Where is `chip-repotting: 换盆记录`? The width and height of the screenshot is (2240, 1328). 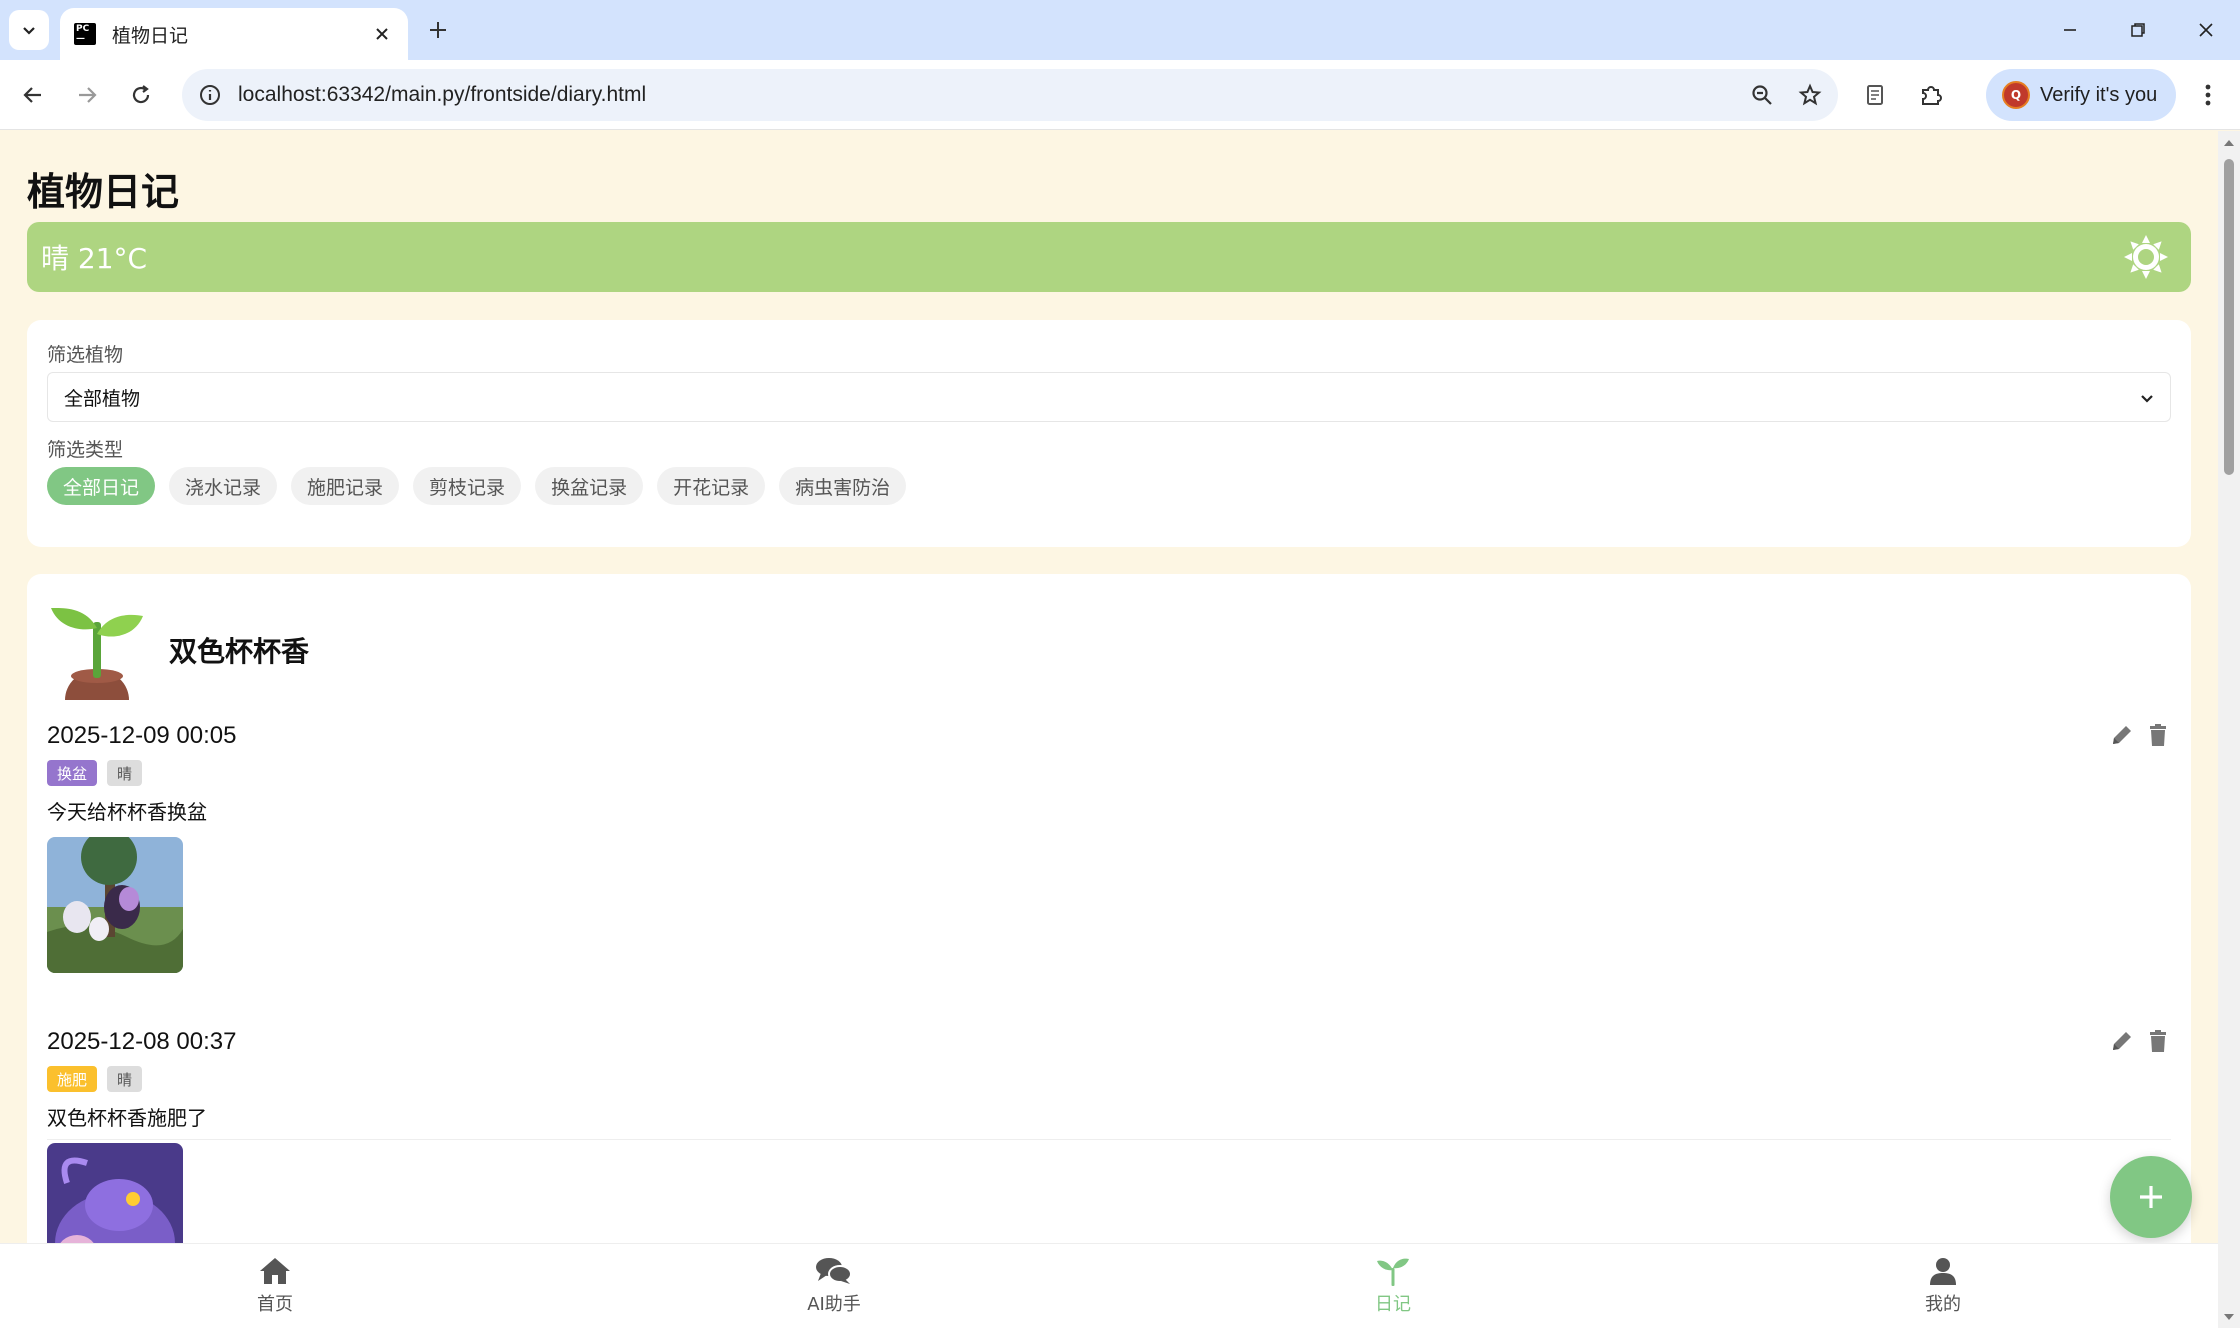 chip-repotting: 换盆记录 is located at coordinates (589, 486).